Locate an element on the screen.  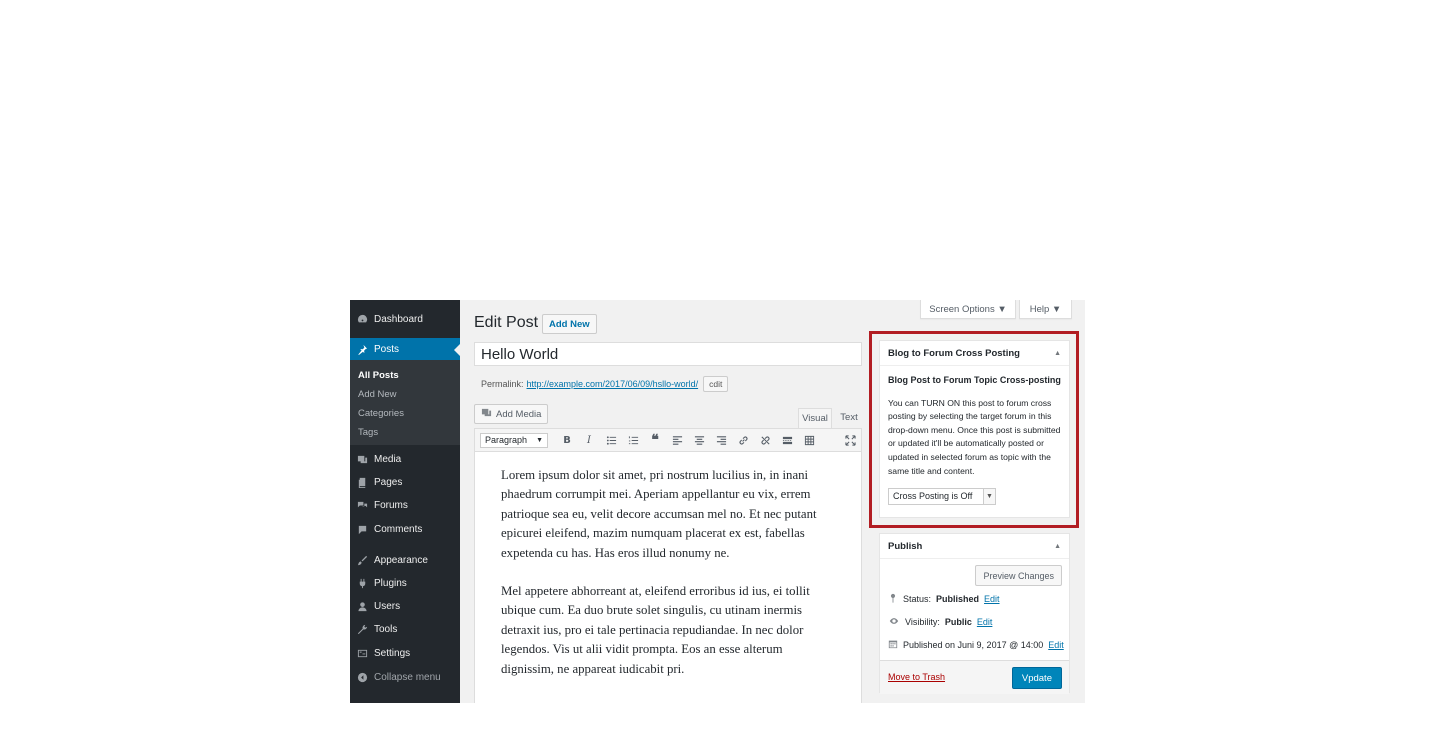
status-row: Status: Published Edit is located at coordinates (944, 599).